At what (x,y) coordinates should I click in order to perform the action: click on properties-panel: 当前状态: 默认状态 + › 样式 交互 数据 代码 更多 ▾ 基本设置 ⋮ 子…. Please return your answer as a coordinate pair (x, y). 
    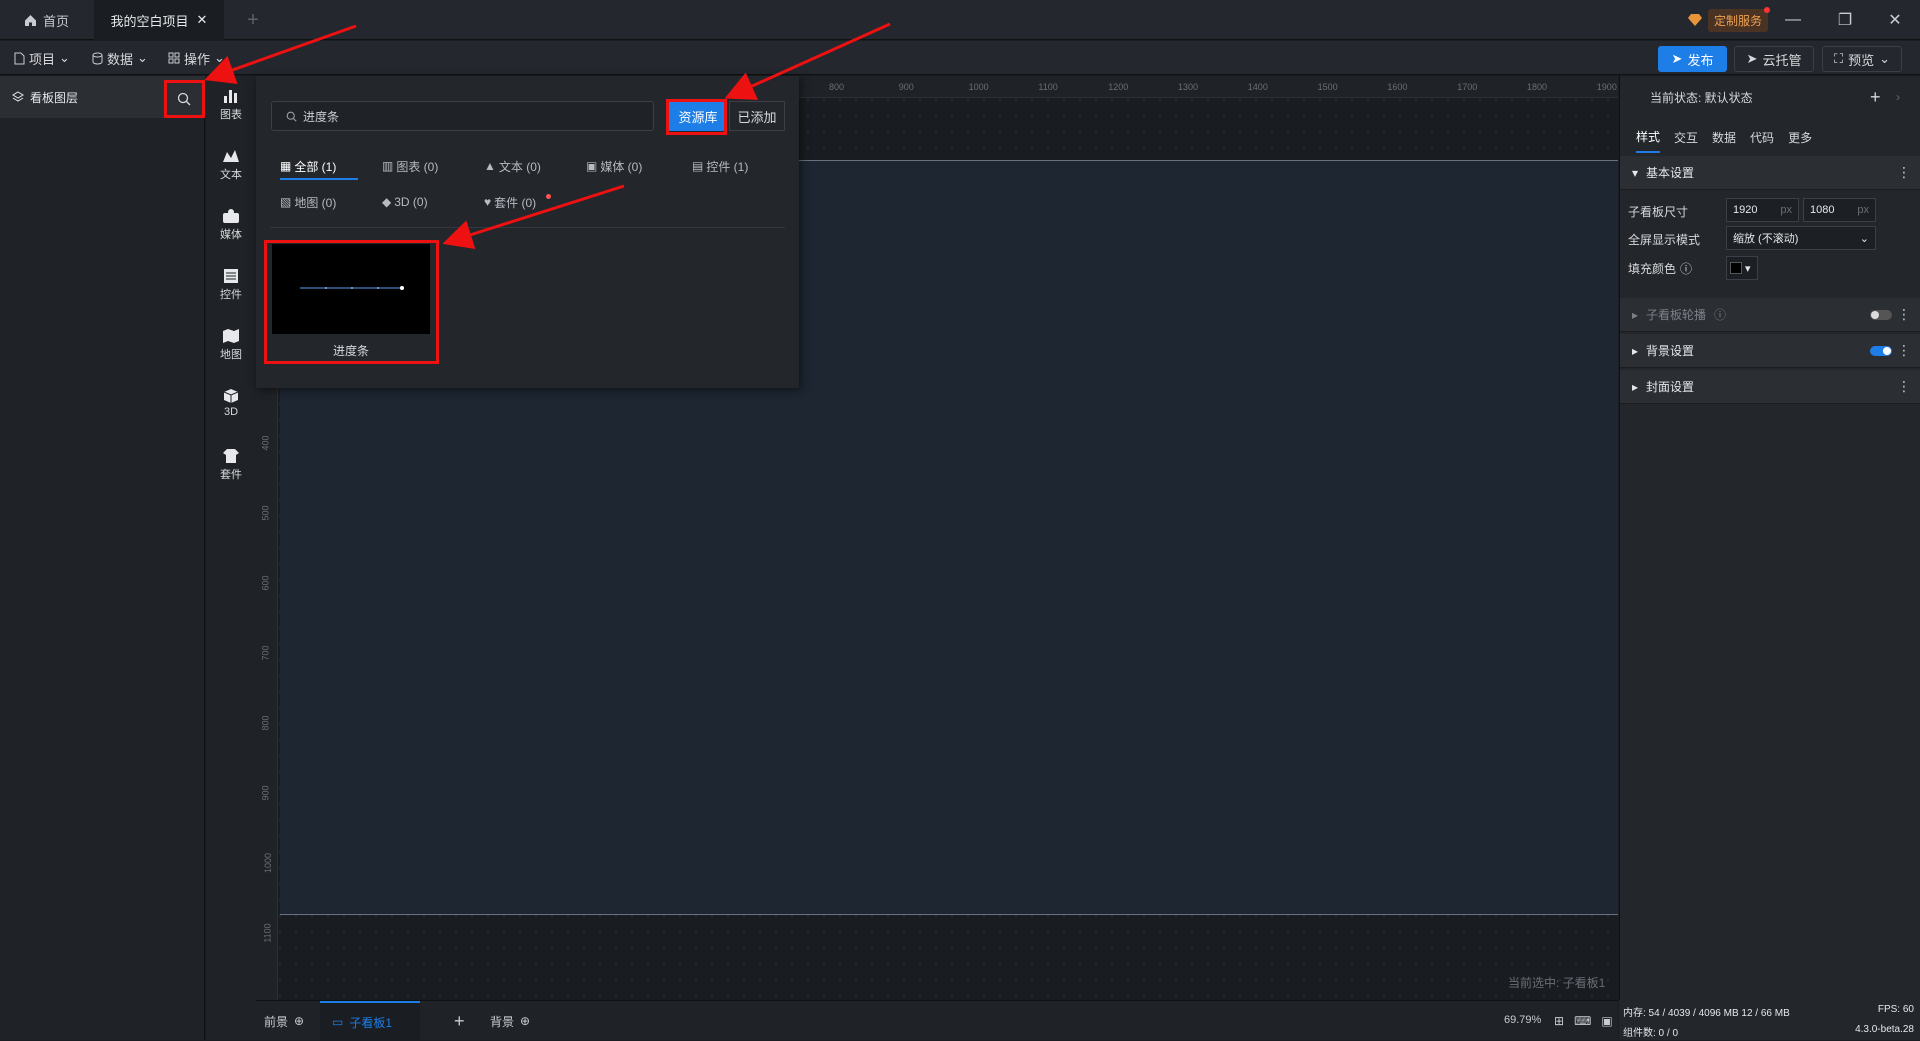
    Looking at the image, I should click on (1769, 538).